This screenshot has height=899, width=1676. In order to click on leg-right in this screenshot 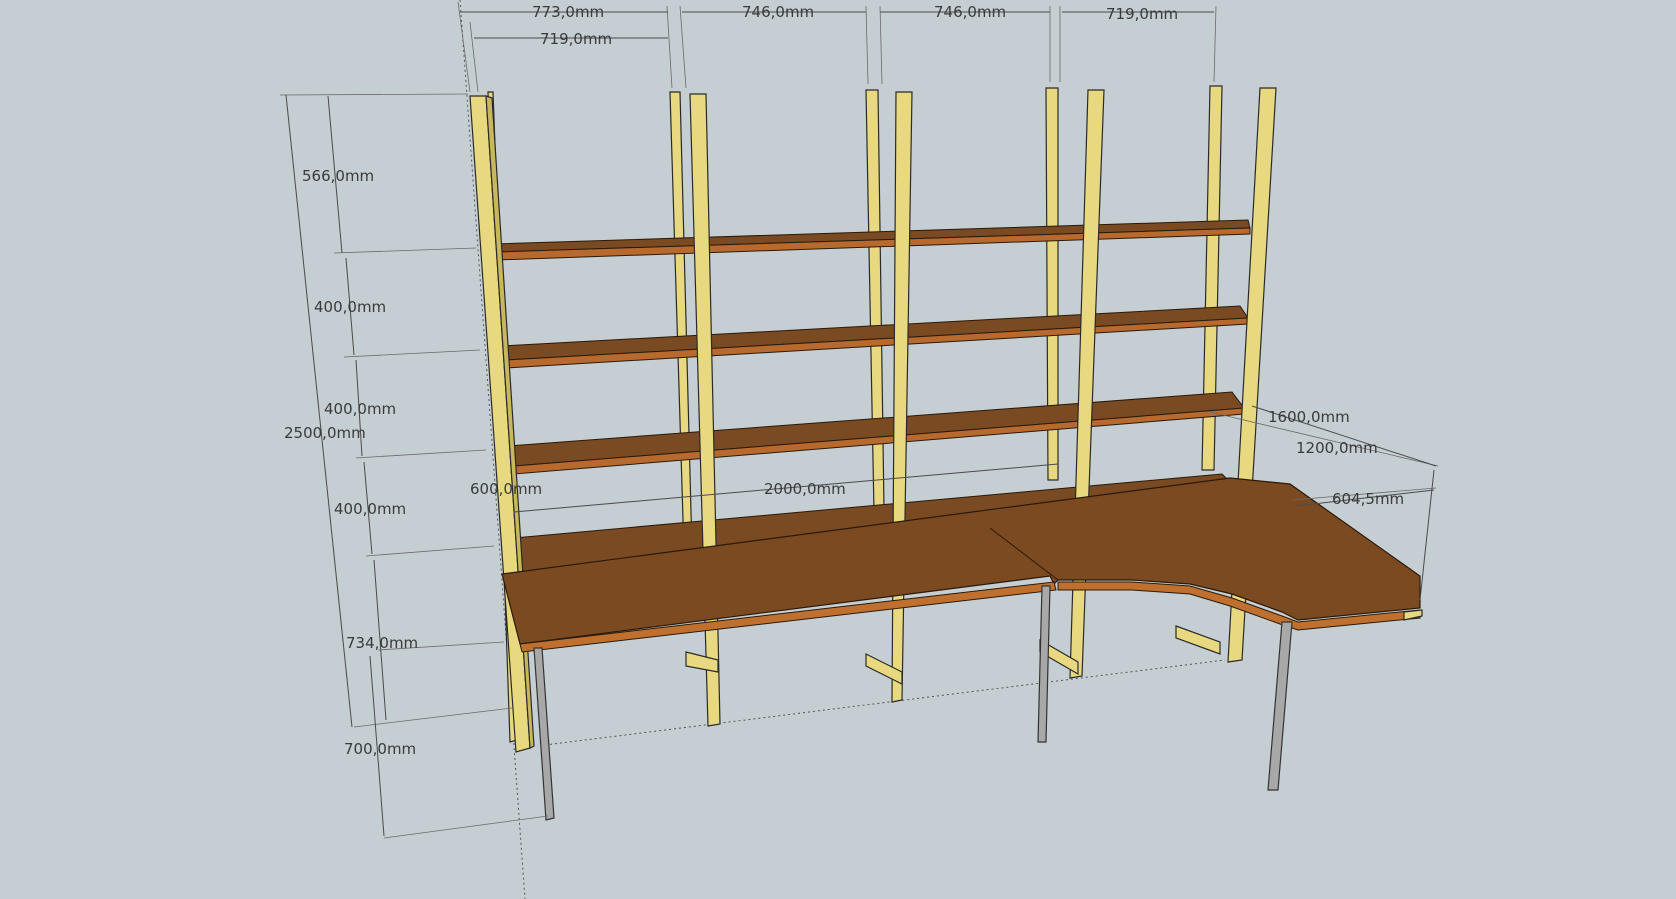, I will do `click(1280, 706)`.